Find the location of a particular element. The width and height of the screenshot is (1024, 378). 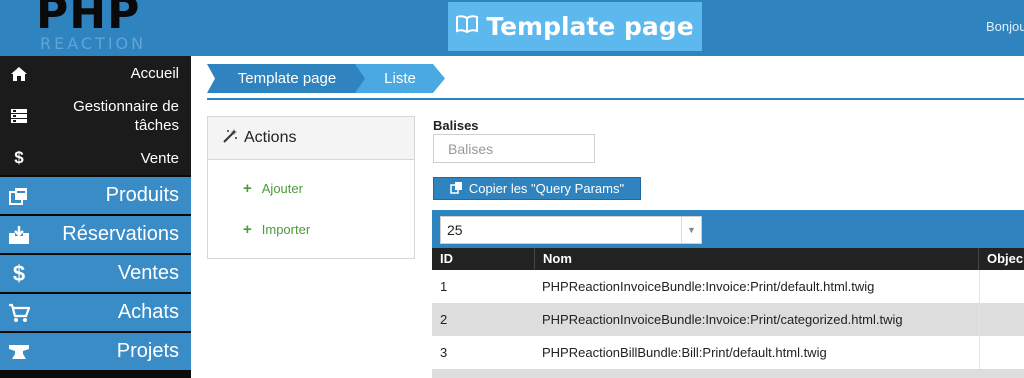

cell-id: 3 is located at coordinates (444, 352).